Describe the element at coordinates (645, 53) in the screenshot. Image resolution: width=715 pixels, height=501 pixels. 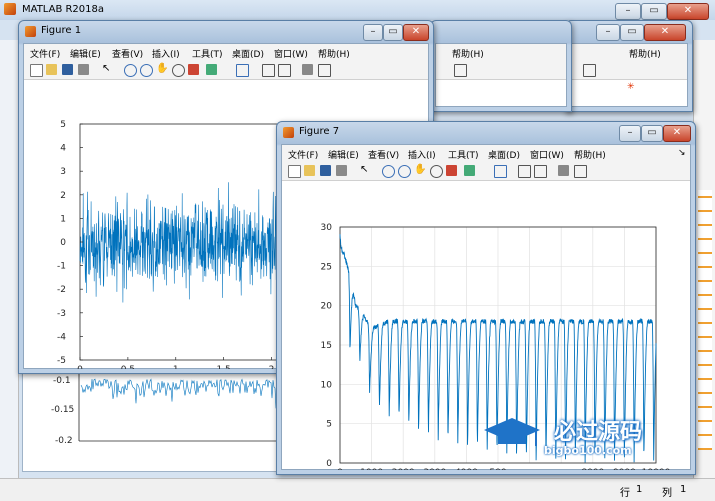
I see `back2-menu-help: 帮助(H)` at that location.